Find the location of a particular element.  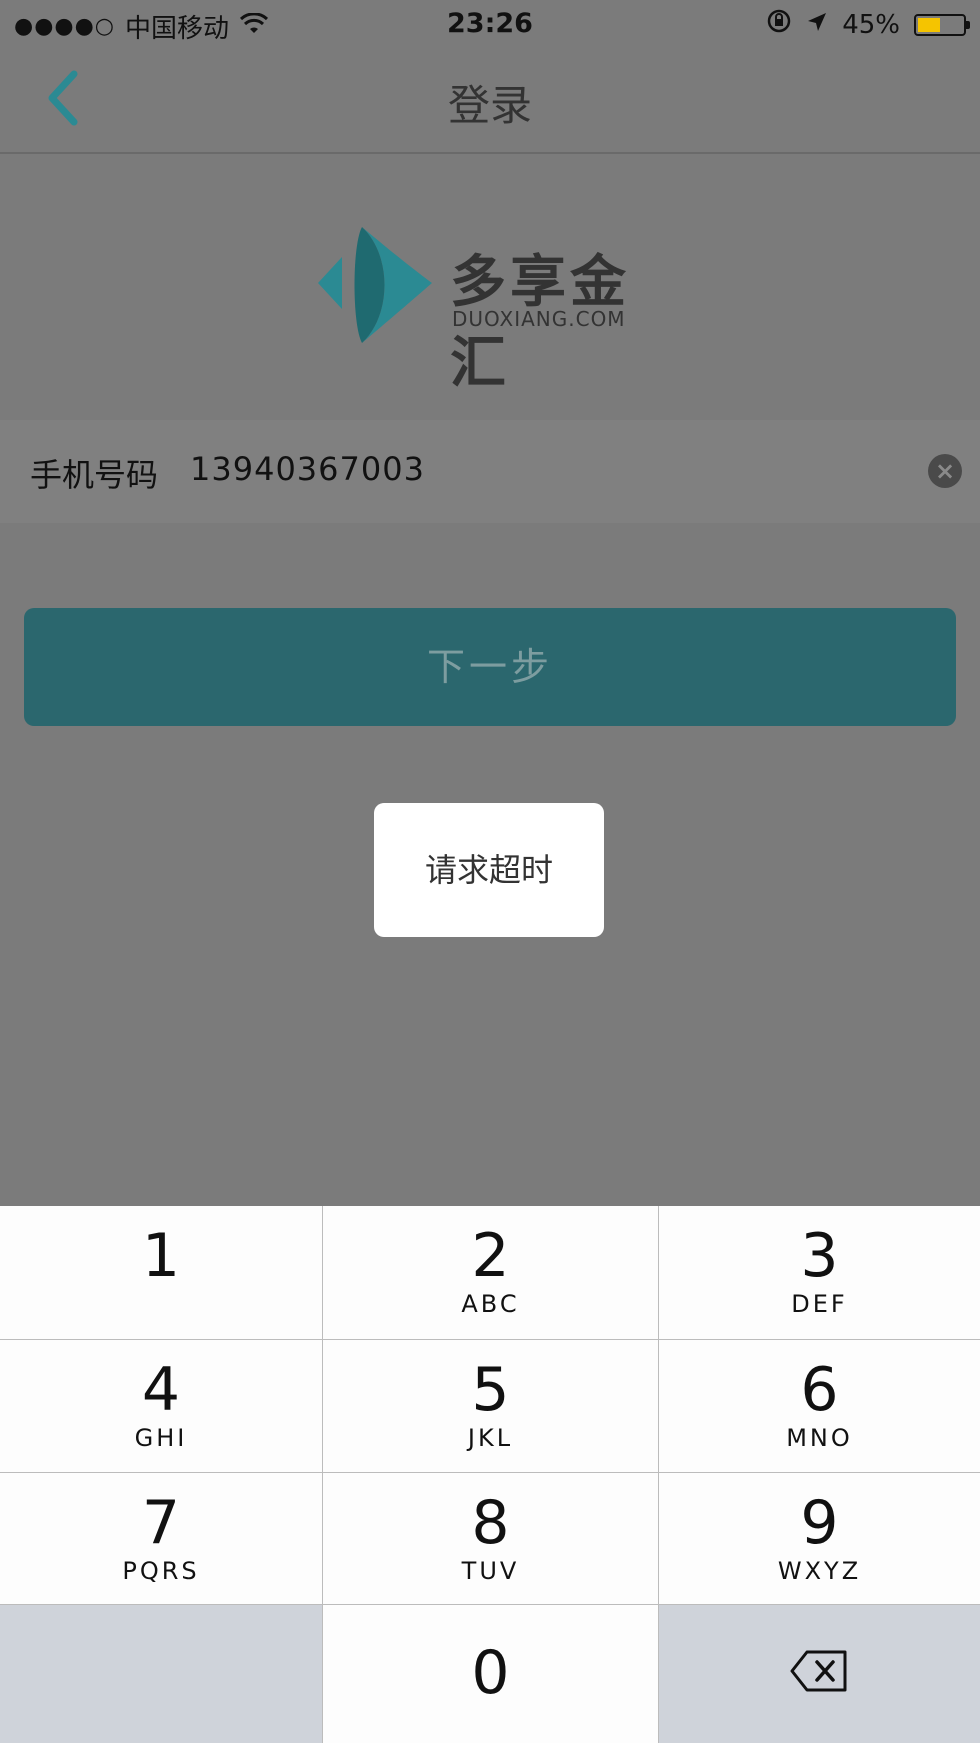

key-5: 5 JKL is located at coordinates (491, 1406).